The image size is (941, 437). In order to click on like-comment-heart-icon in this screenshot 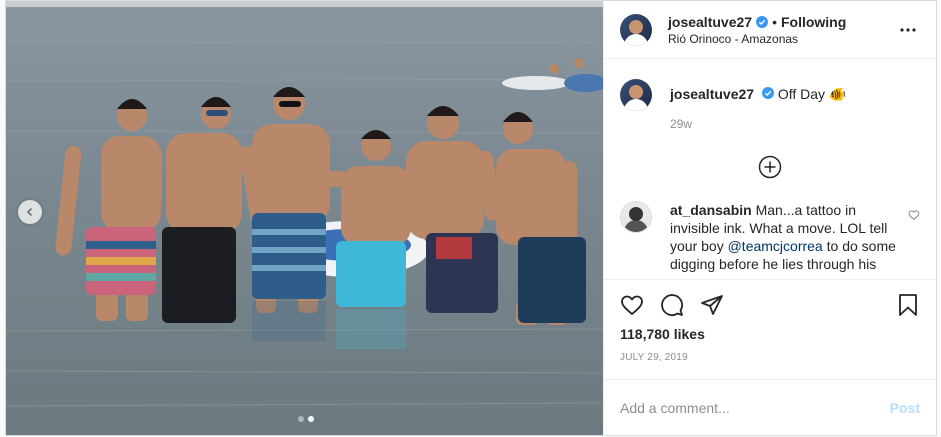, I will do `click(914, 215)`.